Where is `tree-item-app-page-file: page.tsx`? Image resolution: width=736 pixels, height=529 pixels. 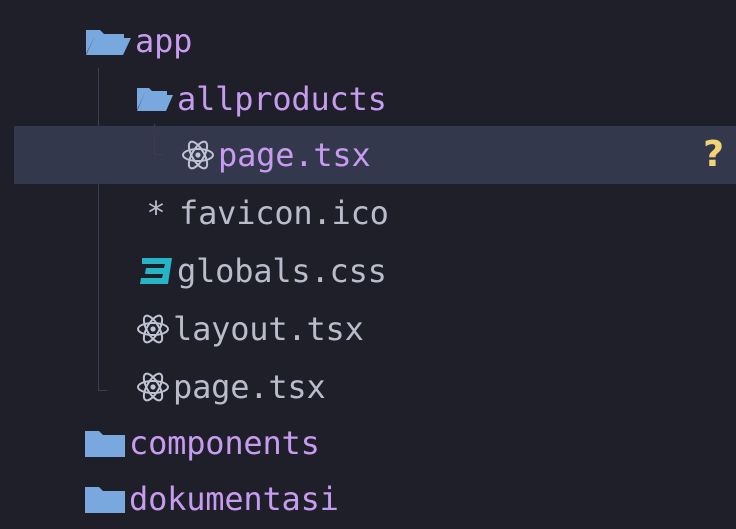
tree-item-app-page-file: page.tsx is located at coordinates (368, 387).